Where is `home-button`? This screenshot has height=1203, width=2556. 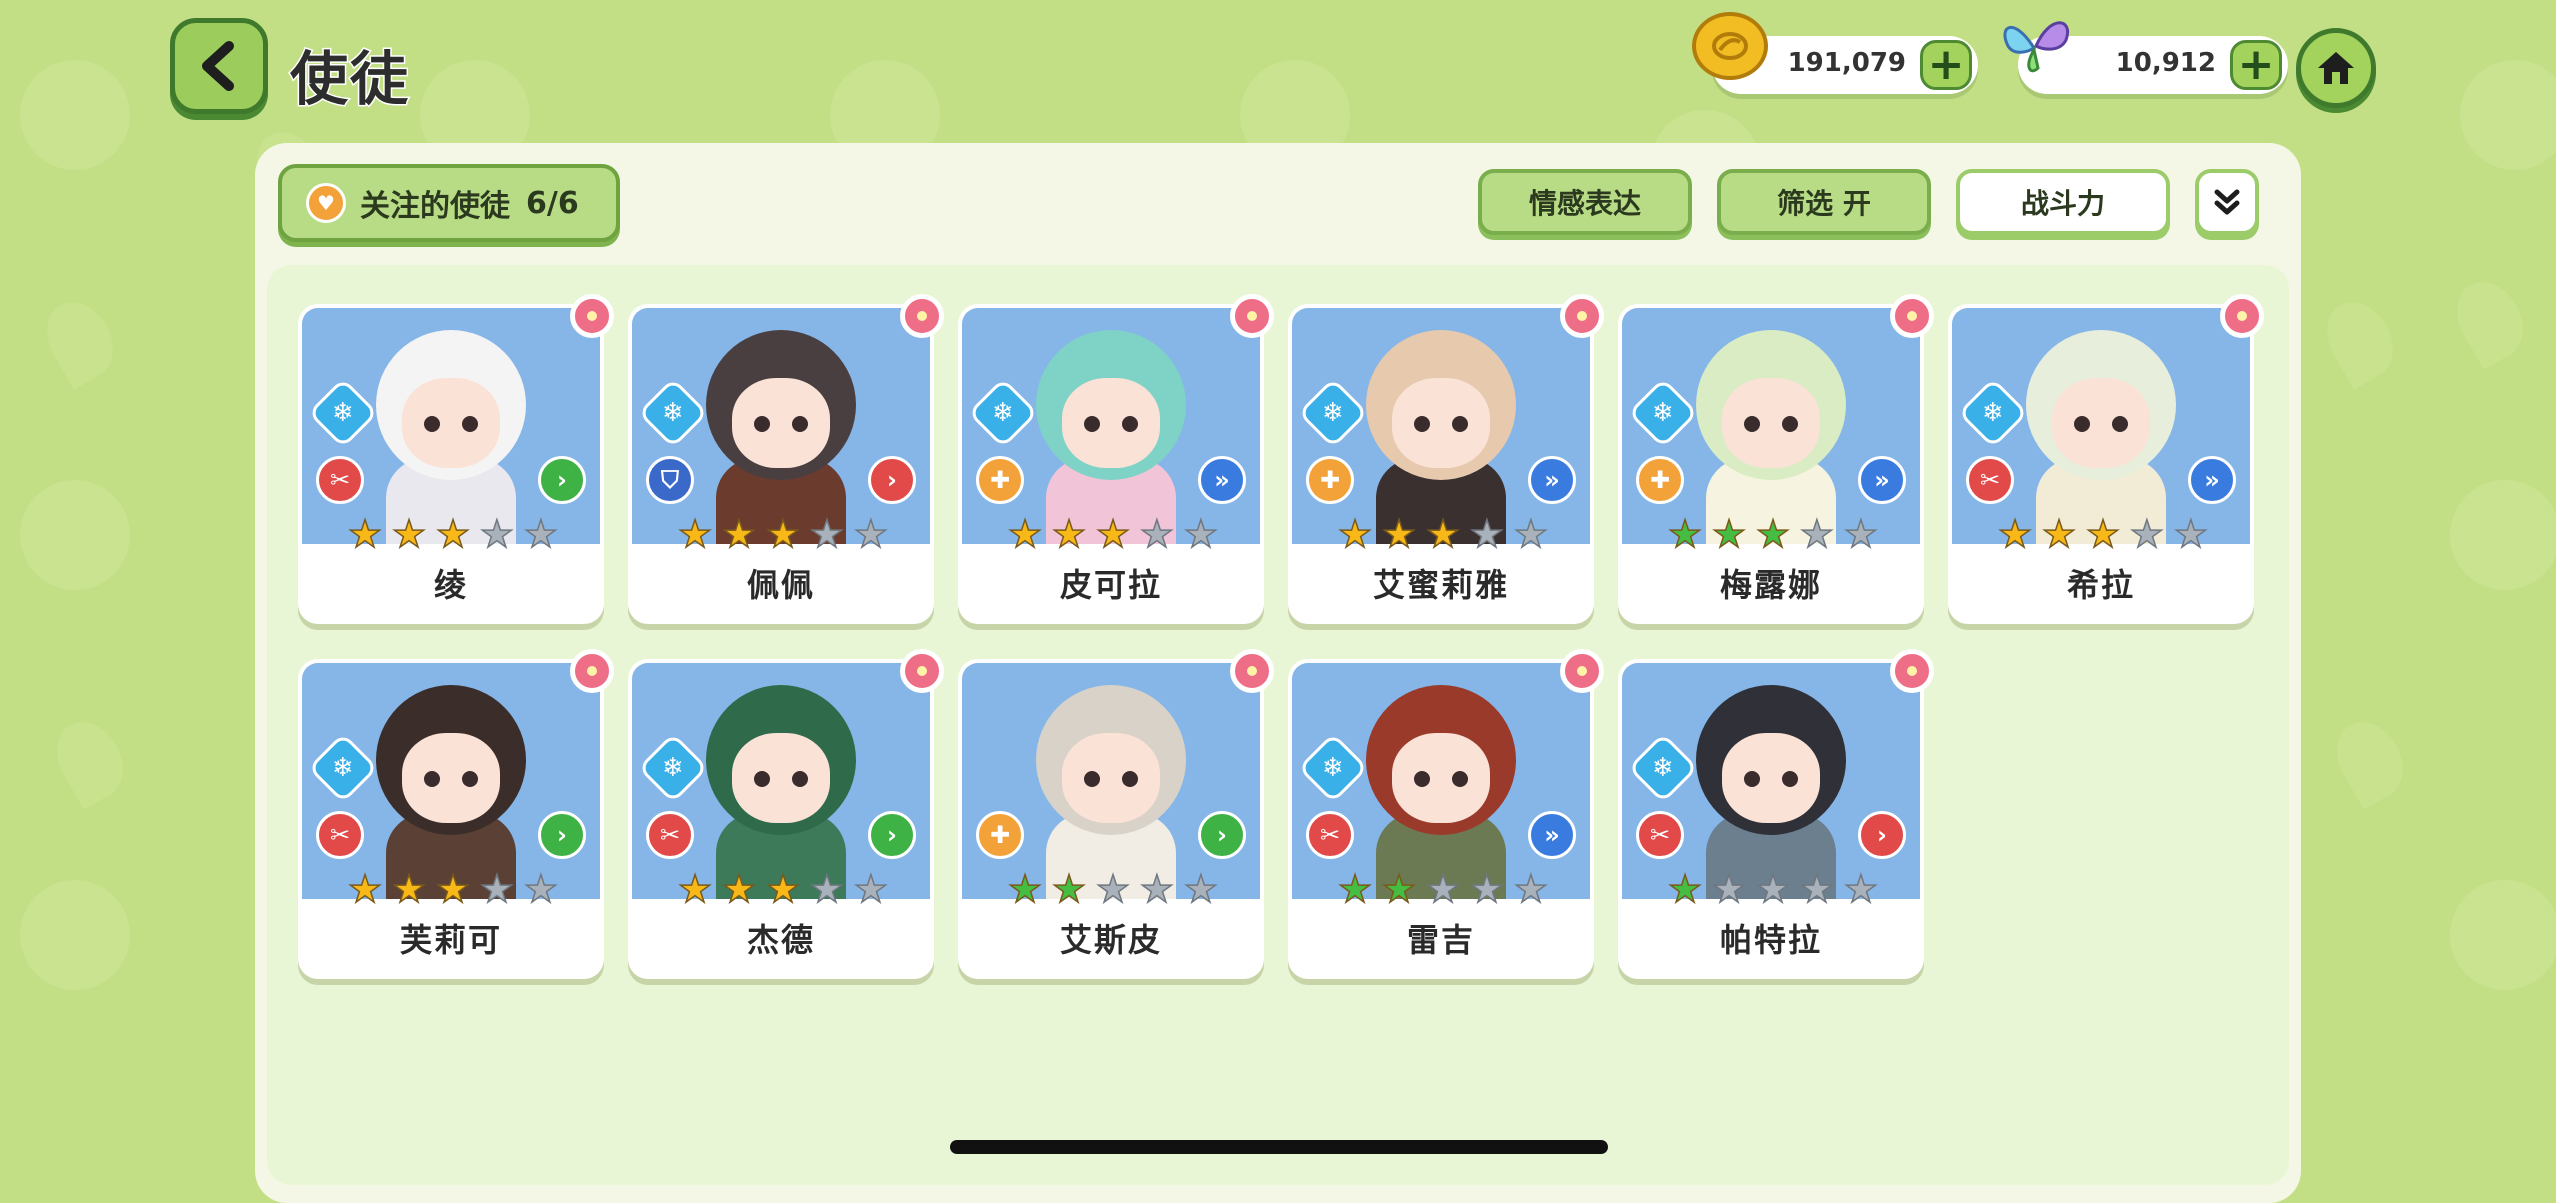 home-button is located at coordinates (2336, 68).